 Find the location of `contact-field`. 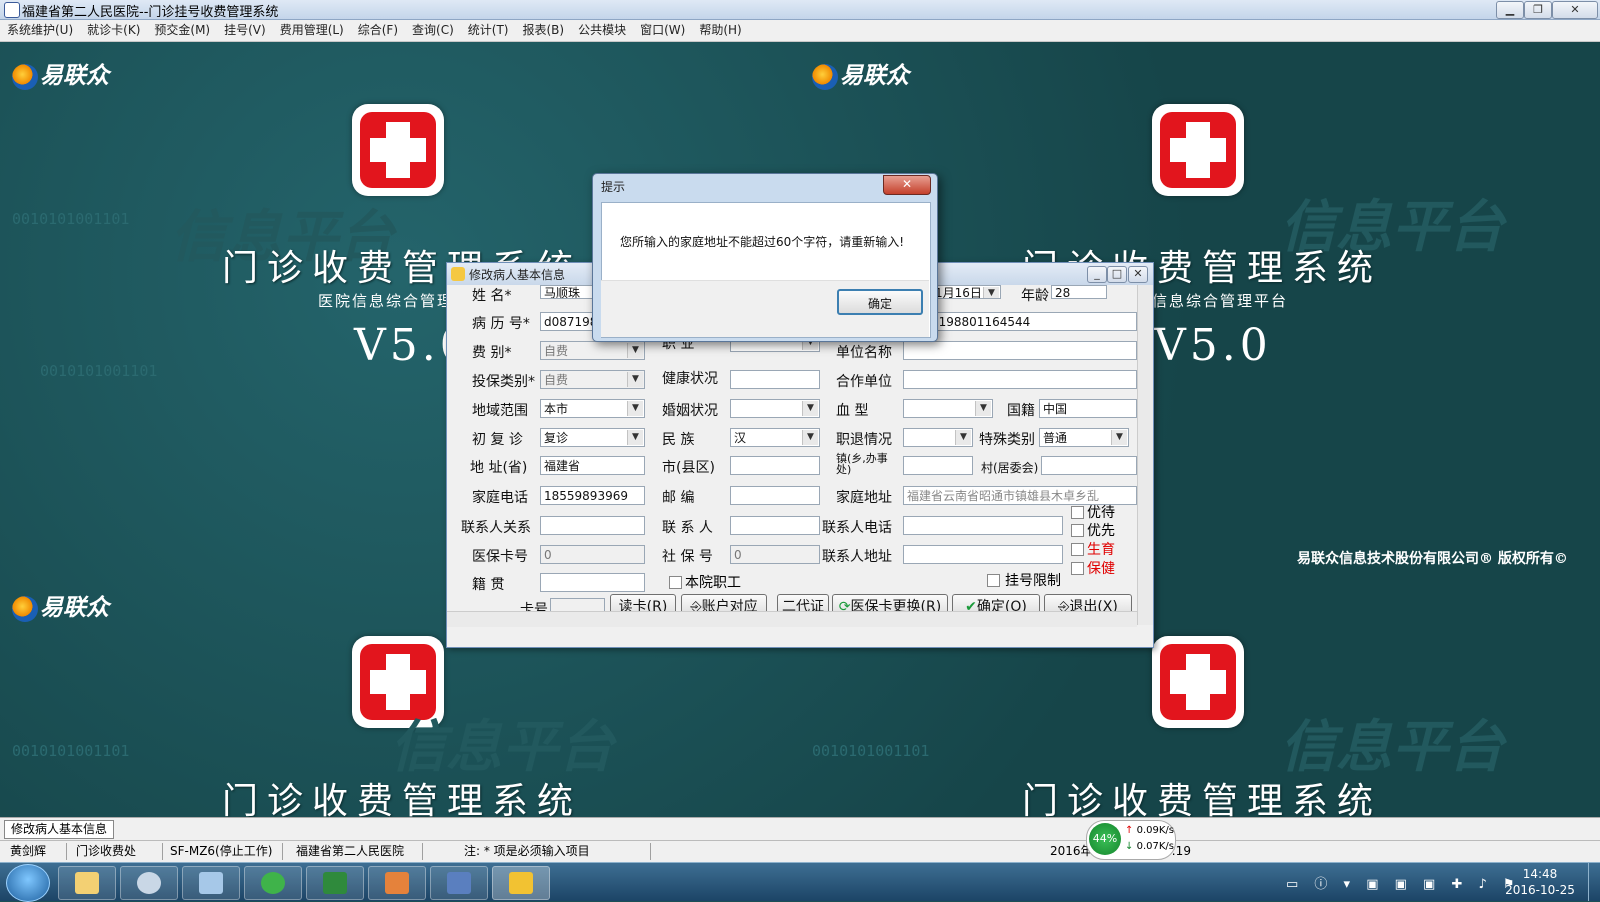

contact-field is located at coordinates (775, 525).